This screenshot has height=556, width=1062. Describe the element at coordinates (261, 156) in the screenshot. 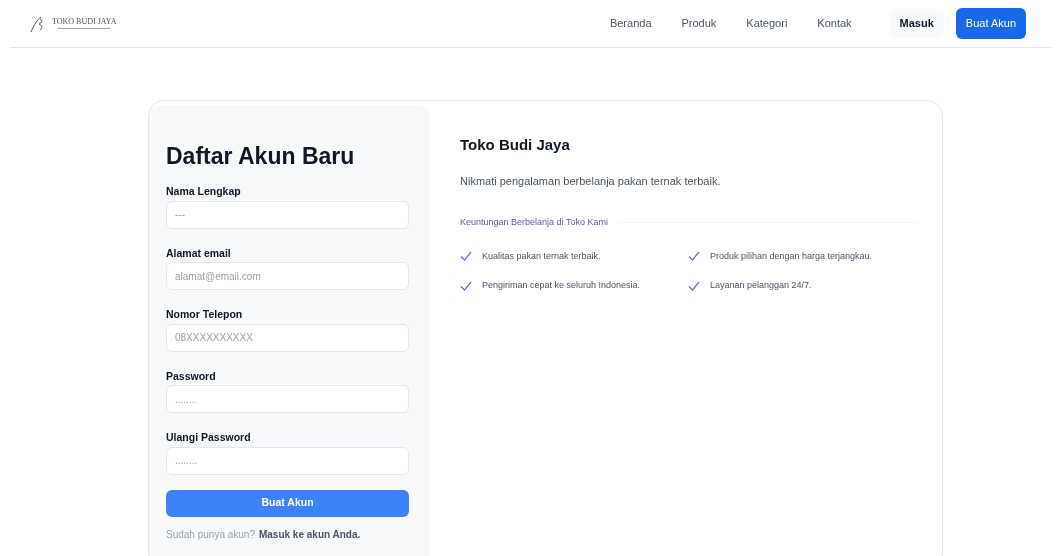

I see `form-title: Daftar Akun Baru` at that location.